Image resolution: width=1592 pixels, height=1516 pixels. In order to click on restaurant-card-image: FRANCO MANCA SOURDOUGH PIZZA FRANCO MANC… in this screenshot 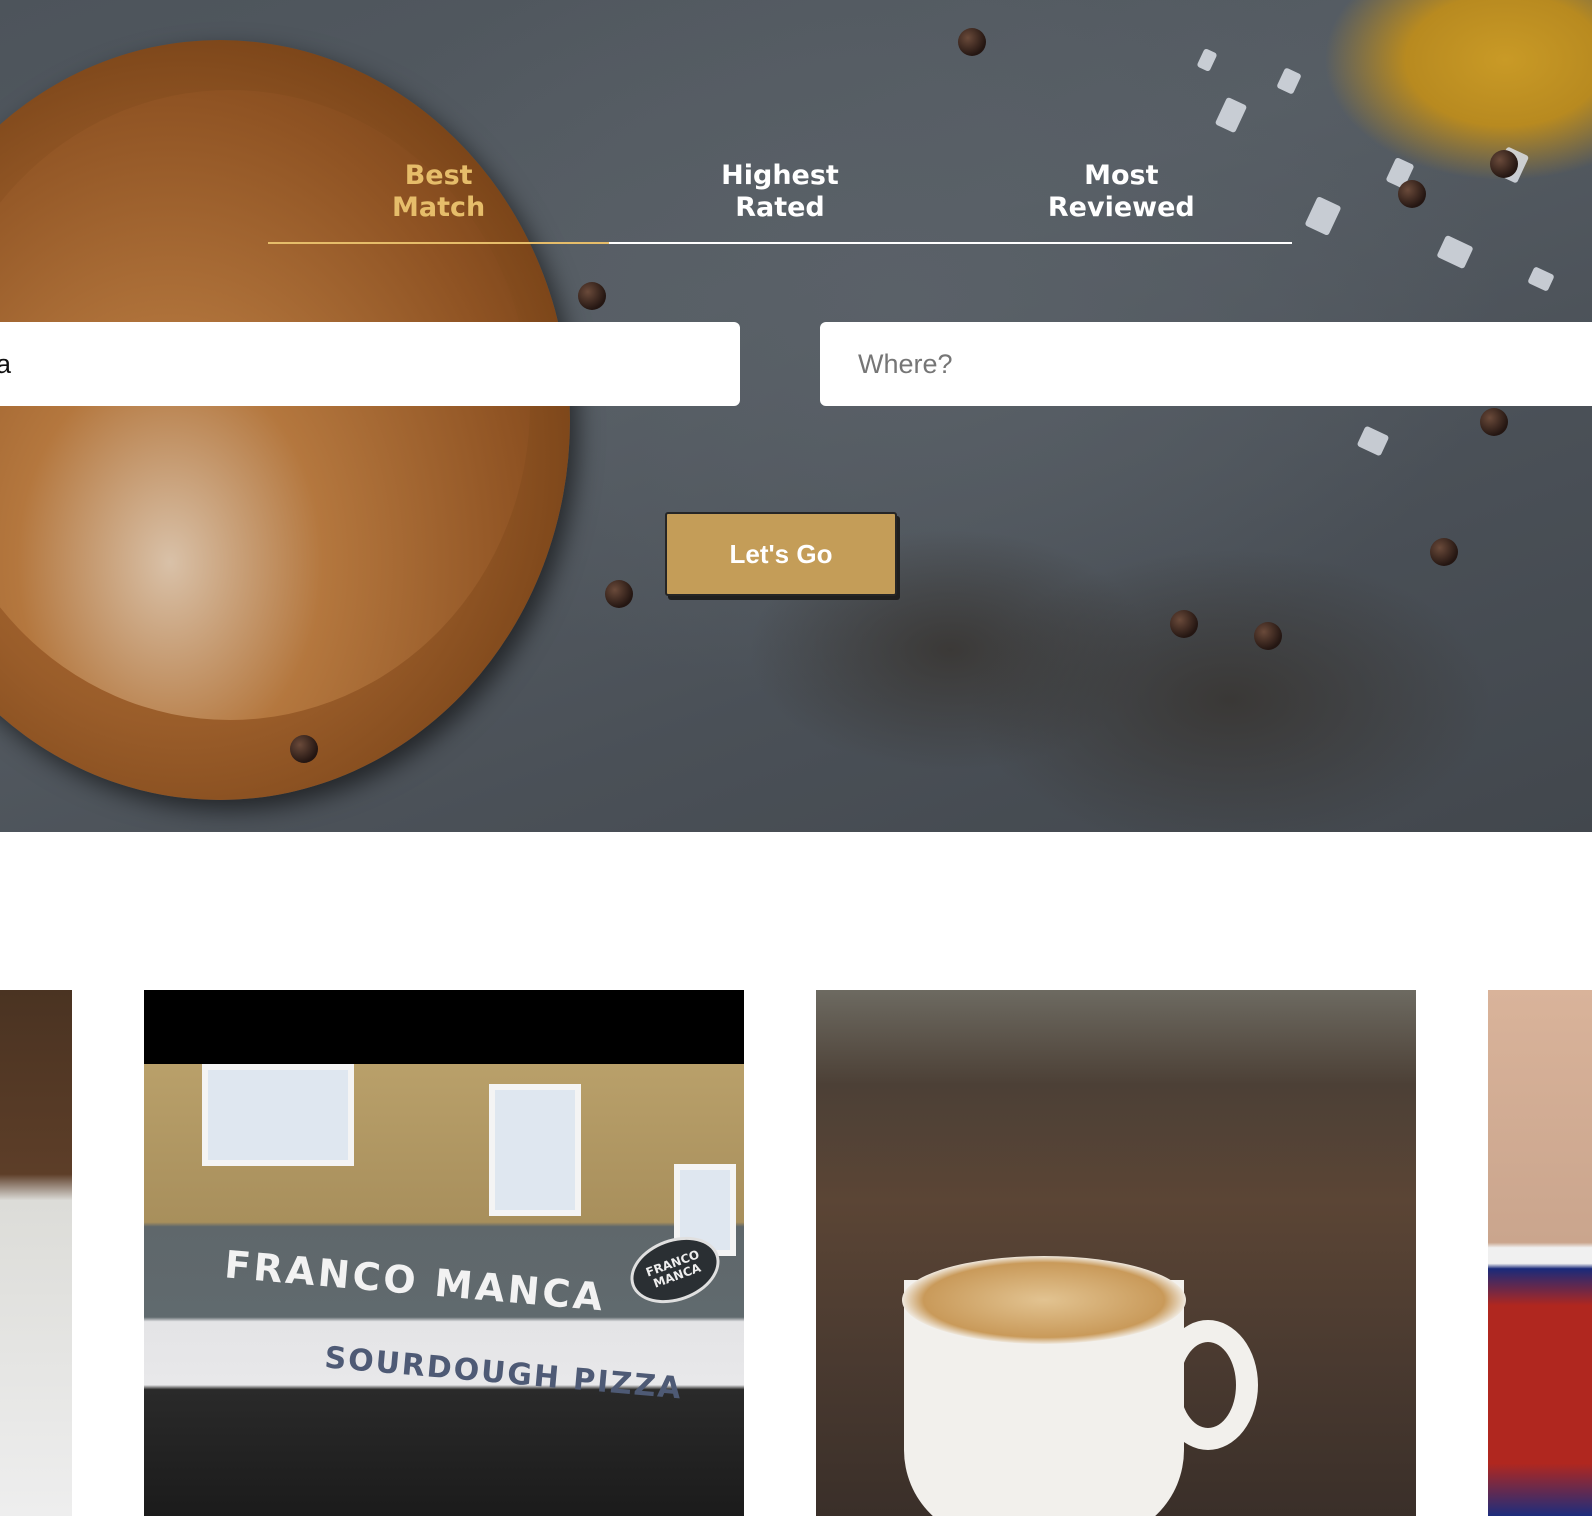, I will do `click(444, 1253)`.